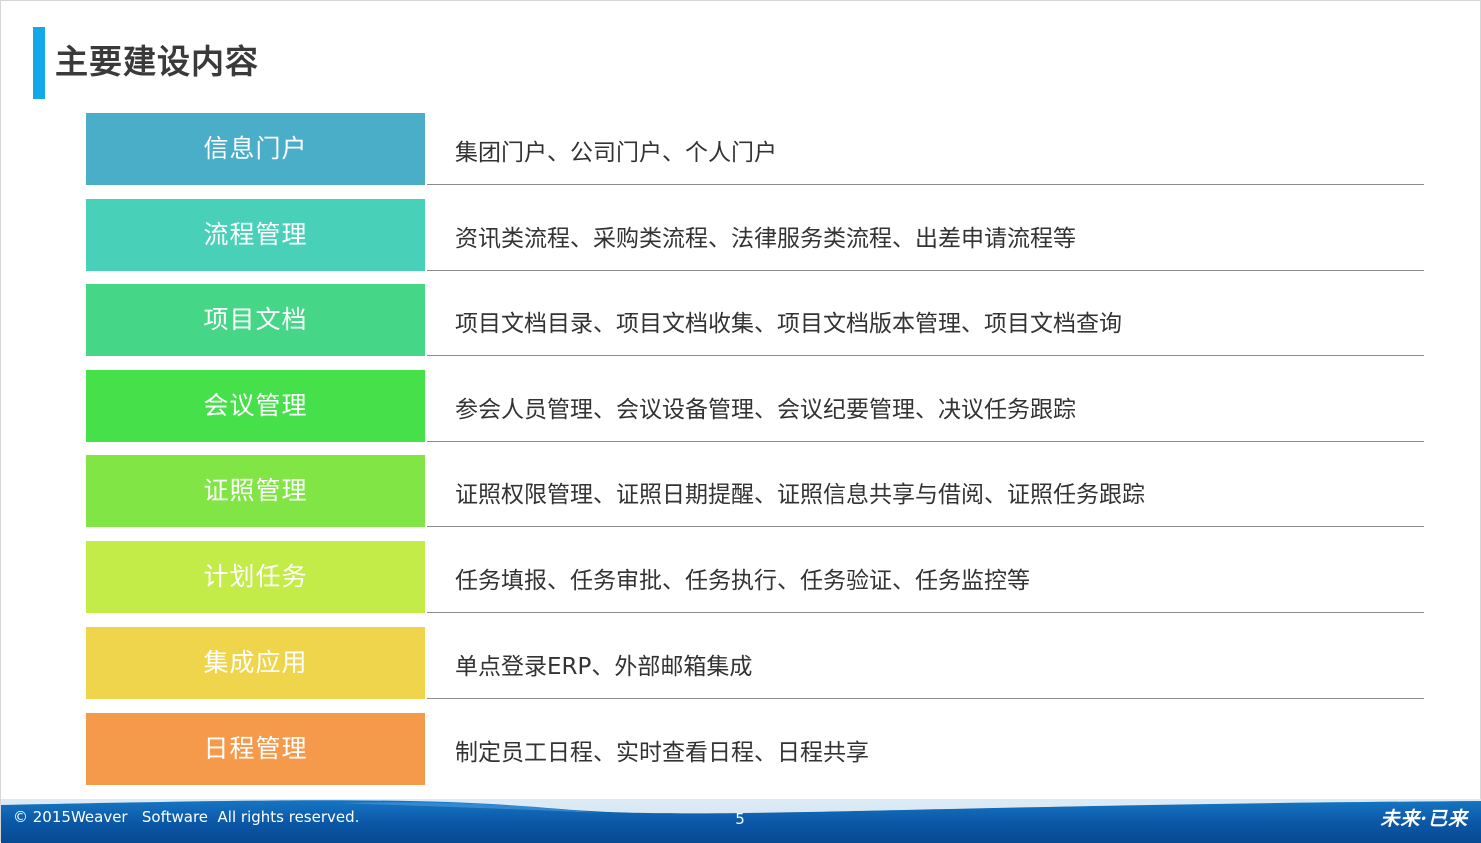  Describe the element at coordinates (39, 63) in the screenshot. I see `title-accent-bar` at that location.